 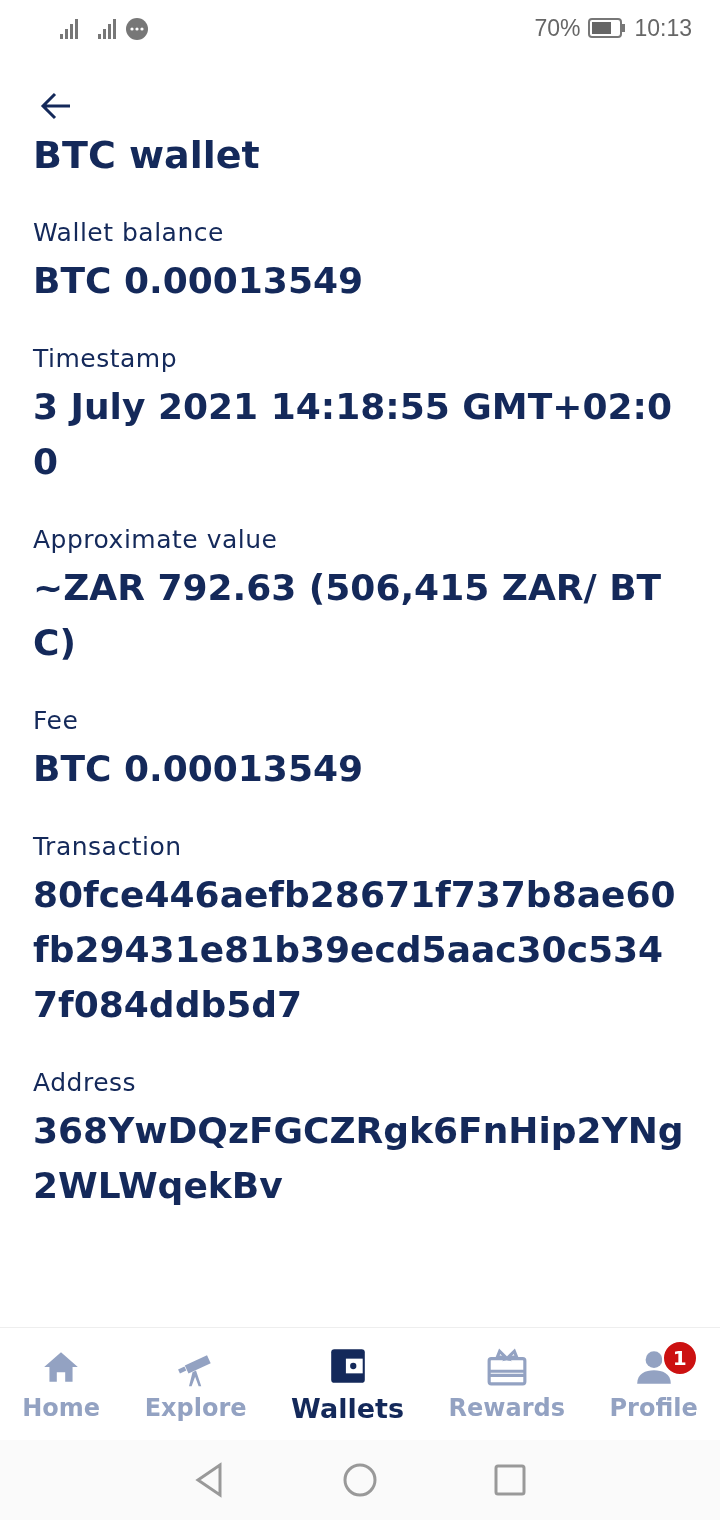 What do you see at coordinates (506, 1367) in the screenshot?
I see `gift-card-icon` at bounding box center [506, 1367].